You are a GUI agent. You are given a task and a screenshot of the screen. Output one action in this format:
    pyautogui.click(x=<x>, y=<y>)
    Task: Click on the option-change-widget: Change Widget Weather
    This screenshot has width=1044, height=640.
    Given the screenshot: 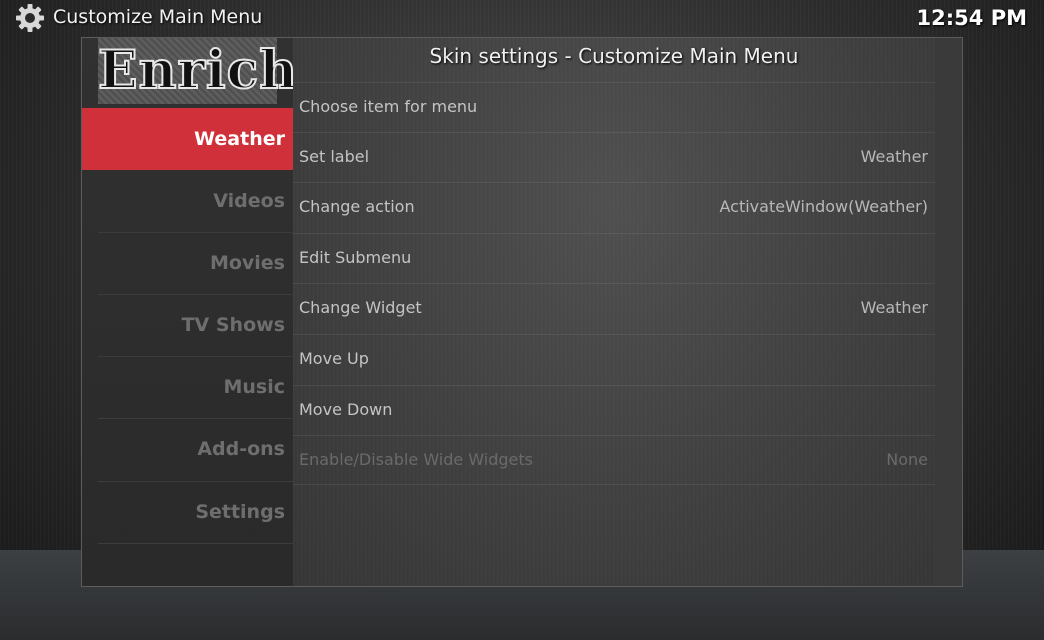 What is the action you would take?
    pyautogui.click(x=614, y=308)
    